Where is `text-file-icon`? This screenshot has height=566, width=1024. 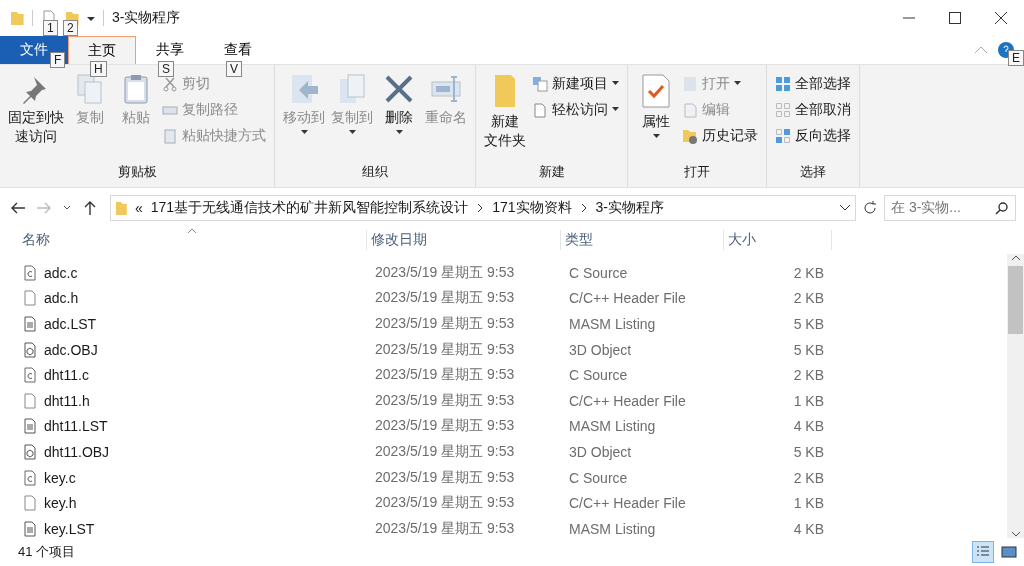
text-file-icon is located at coordinates (30, 426).